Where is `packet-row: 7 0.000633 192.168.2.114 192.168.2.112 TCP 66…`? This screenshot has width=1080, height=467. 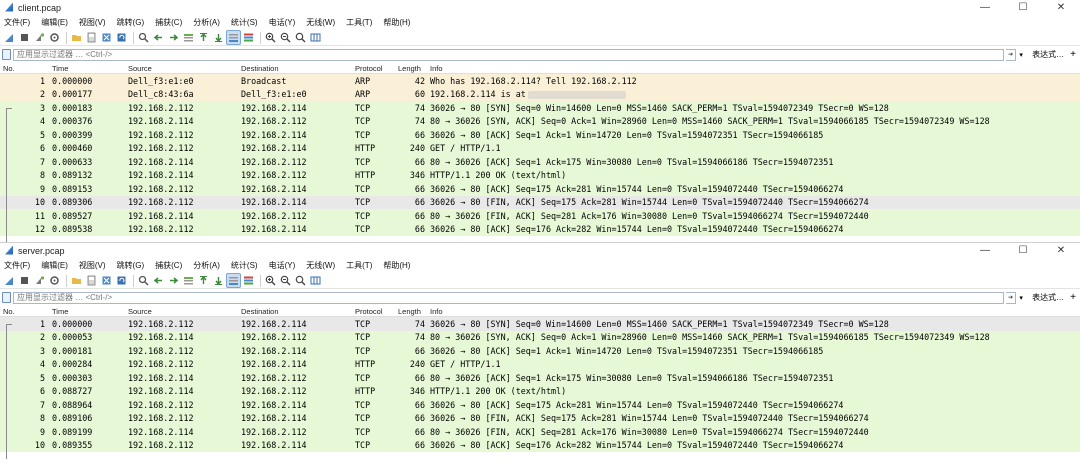
packet-row: 7 0.000633 192.168.2.114 192.168.2.112 TCP 66… is located at coordinates (540, 162).